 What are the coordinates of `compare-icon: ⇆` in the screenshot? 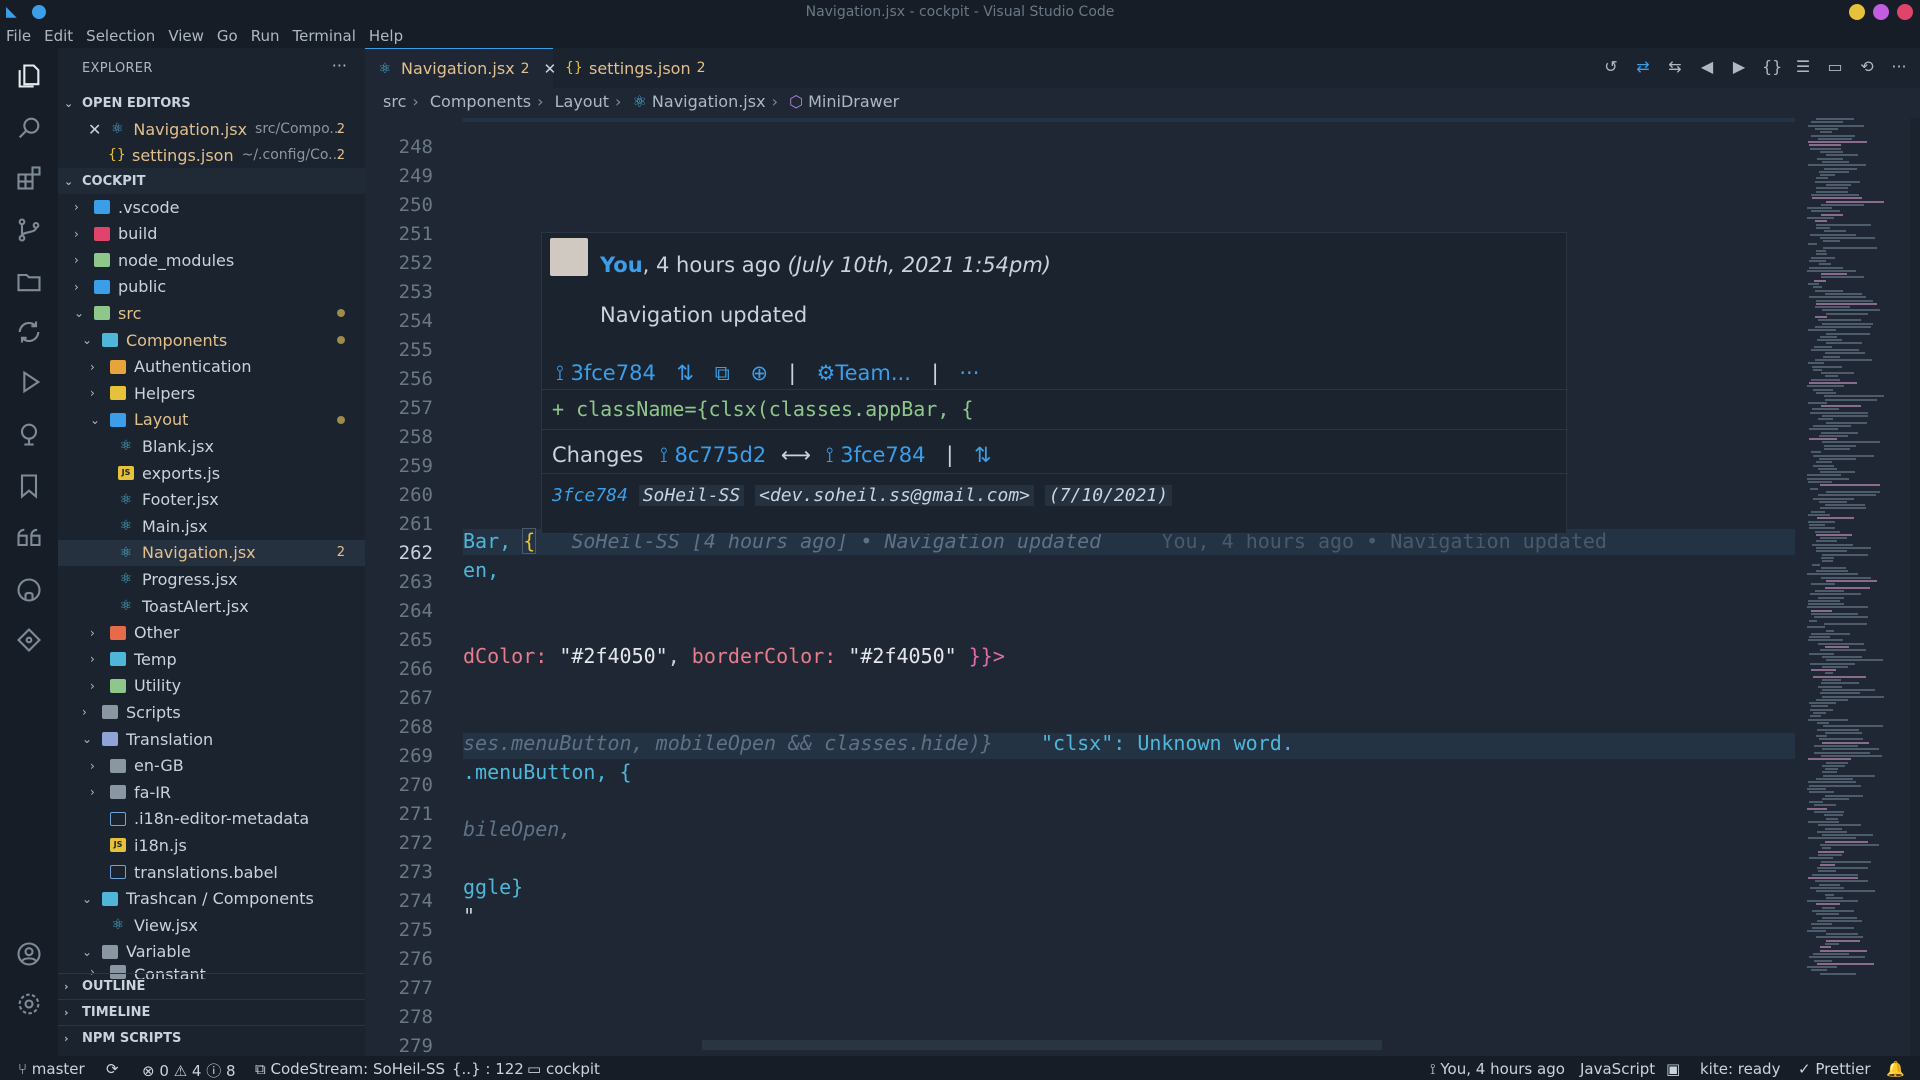 It's located at (1675, 67).